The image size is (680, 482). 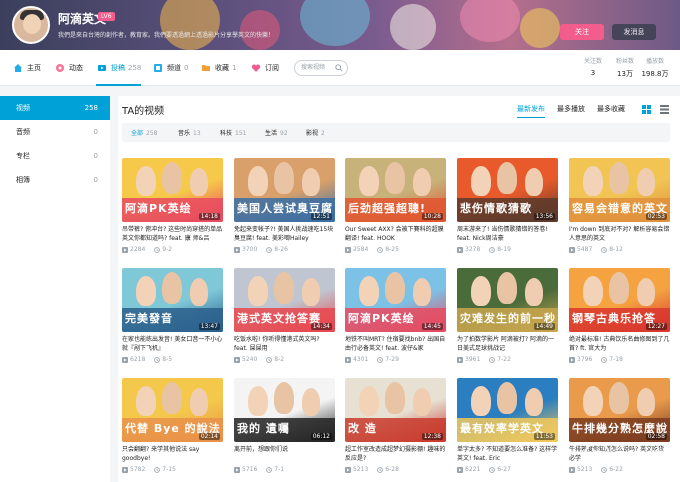 What do you see at coordinates (395, 454) in the screenshot?
I see `video-title: 超工作室改造成超梦幻摄影棚! 趣味的反应是?` at bounding box center [395, 454].